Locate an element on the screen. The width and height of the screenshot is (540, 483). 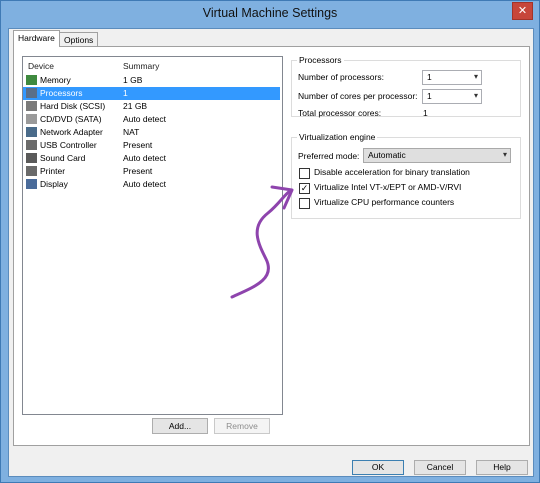
window-title: Virtual Machine Settings is located at coordinates (270, 13).